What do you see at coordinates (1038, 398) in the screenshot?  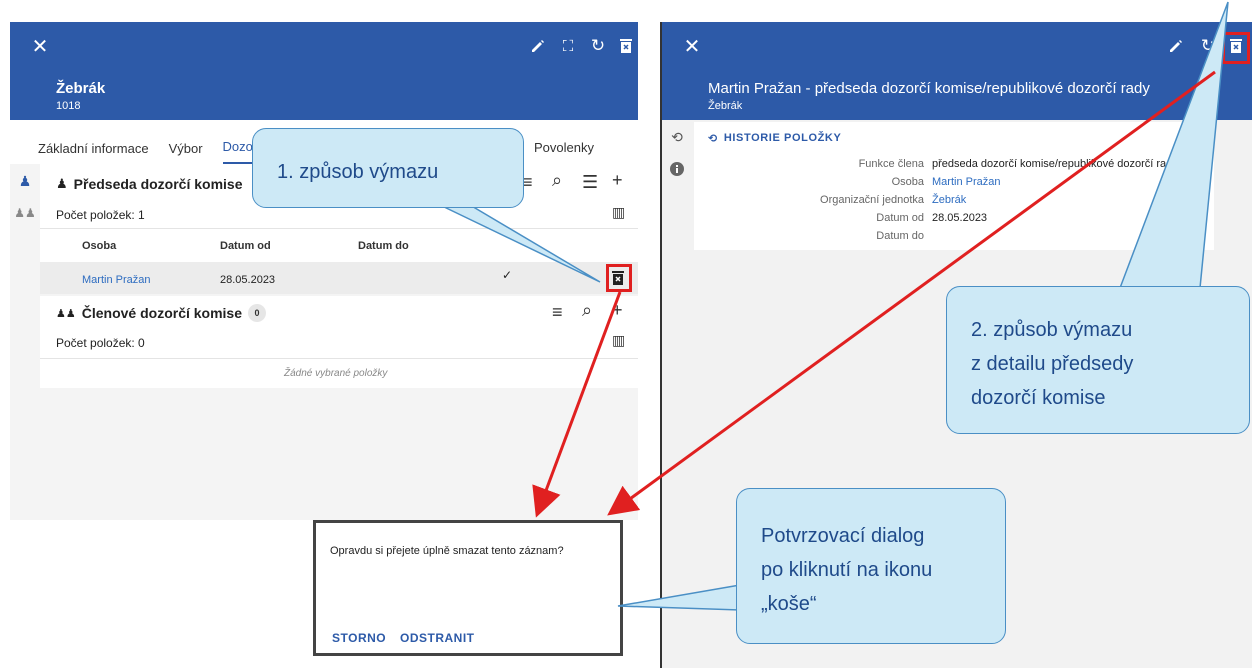 I see `callout-2-line3: dozorčí komise` at bounding box center [1038, 398].